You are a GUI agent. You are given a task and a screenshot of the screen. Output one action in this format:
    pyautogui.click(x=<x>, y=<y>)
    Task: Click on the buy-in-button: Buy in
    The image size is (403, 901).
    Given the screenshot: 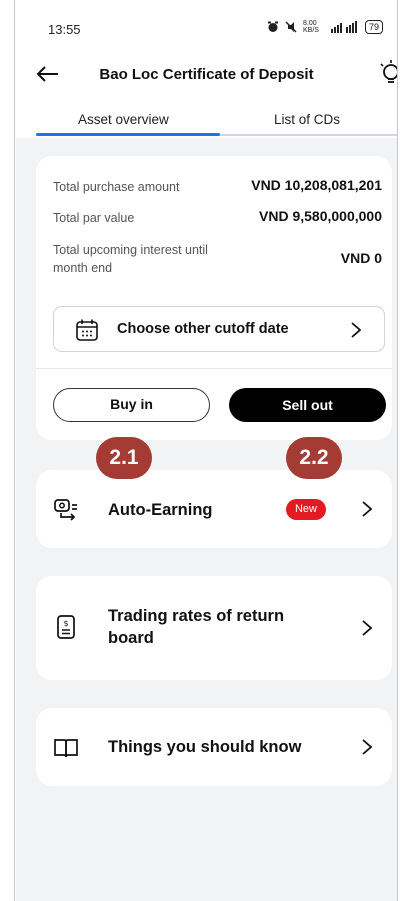 What is the action you would take?
    pyautogui.click(x=131, y=405)
    